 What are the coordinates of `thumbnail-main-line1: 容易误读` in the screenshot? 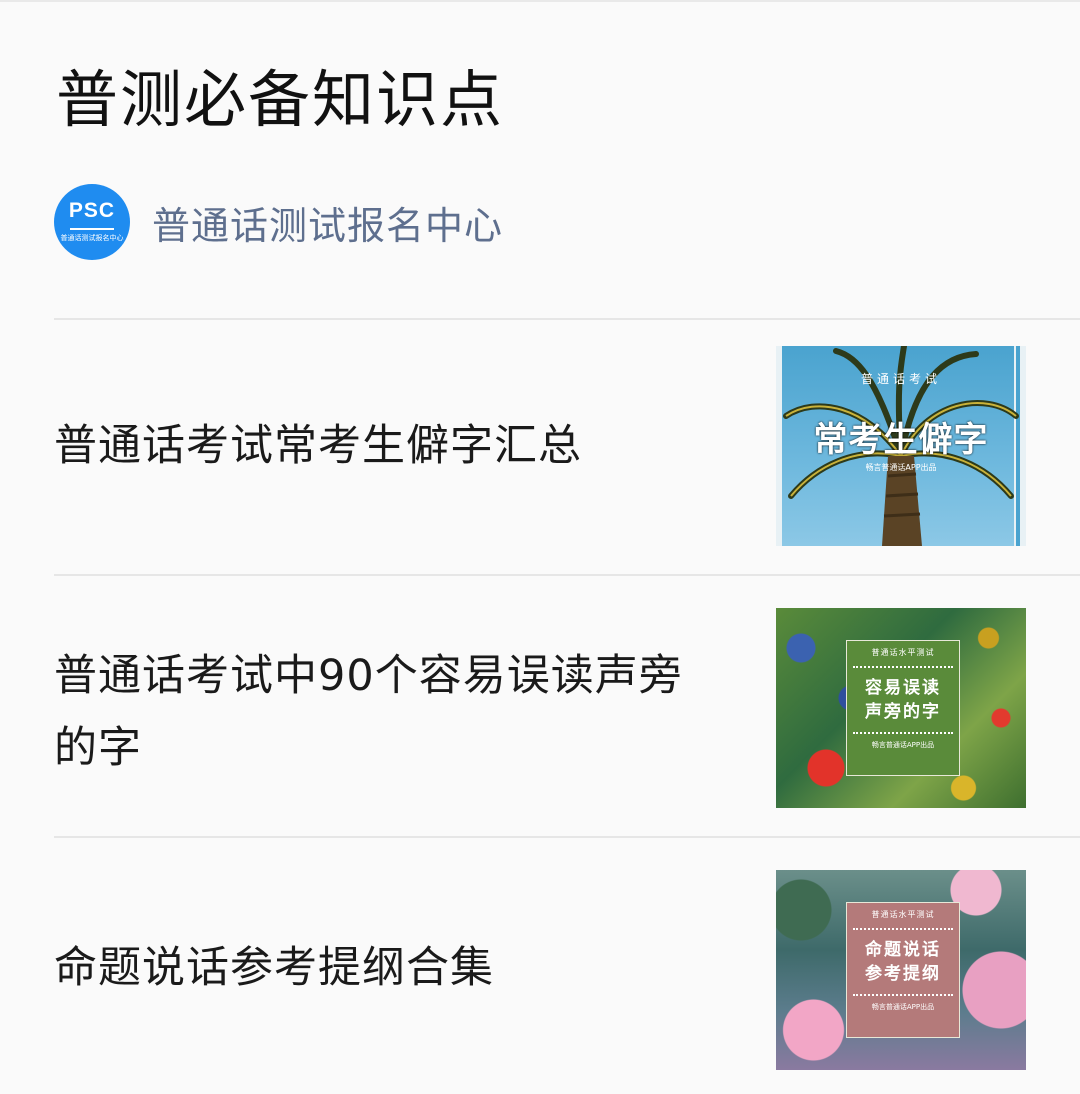 It's located at (903, 688).